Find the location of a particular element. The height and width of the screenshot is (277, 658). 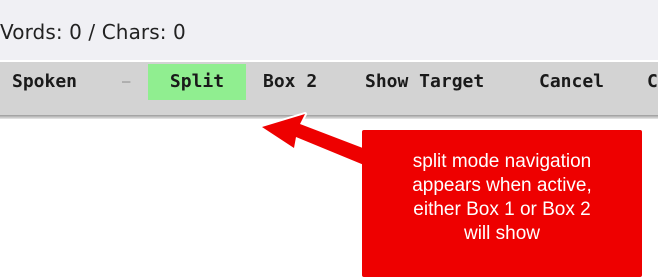

spoken-button: Spoken is located at coordinates (44, 82).